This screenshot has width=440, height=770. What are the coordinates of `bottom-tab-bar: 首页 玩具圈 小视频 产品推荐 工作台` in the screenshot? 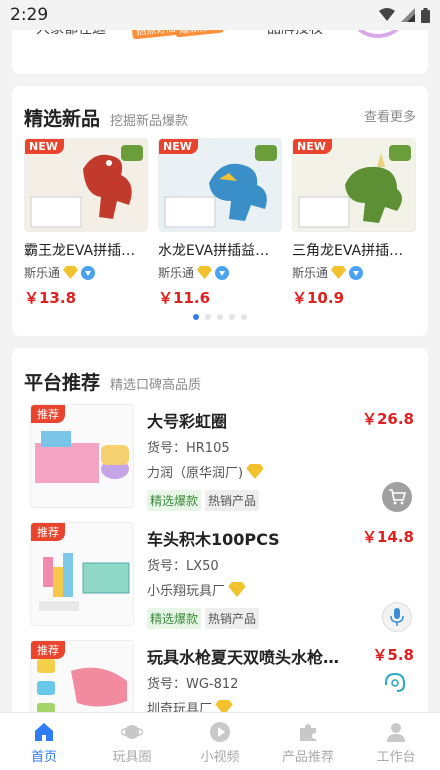 It's located at (220, 741).